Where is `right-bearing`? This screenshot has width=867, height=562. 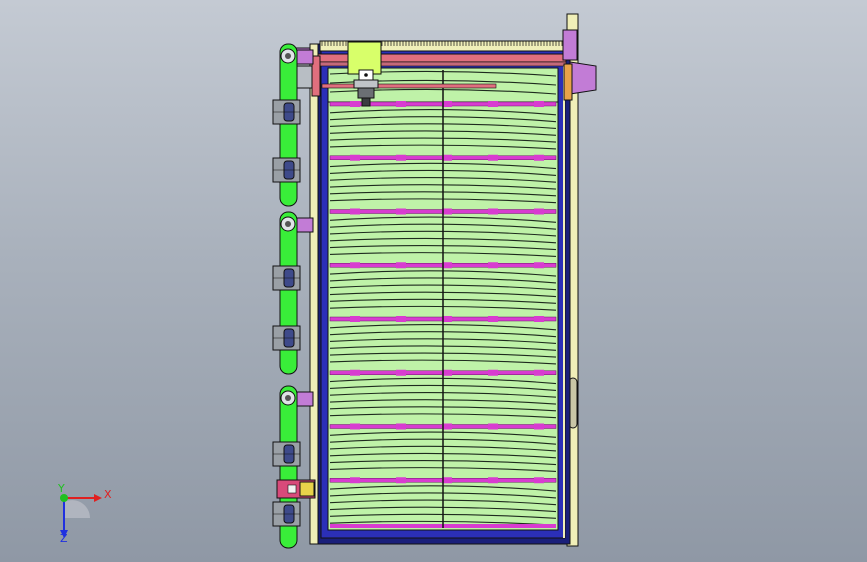 right-bearing is located at coordinates (568, 82).